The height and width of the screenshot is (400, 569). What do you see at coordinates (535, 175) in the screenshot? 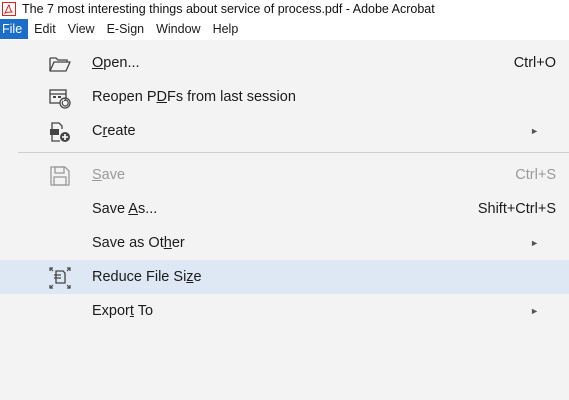
I see `shortcut-save: Ctrl+S` at bounding box center [535, 175].